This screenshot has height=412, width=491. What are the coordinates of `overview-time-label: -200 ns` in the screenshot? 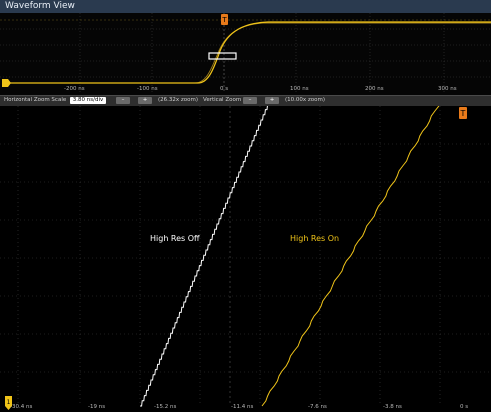 It's located at (74, 89).